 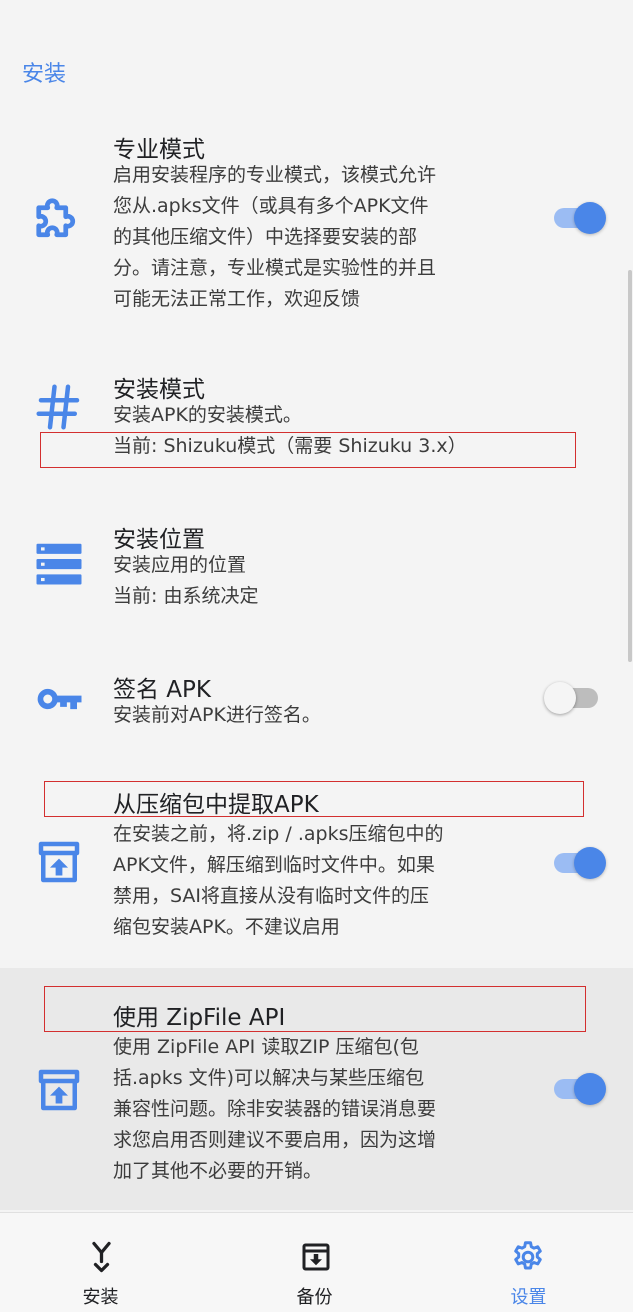 What do you see at coordinates (580, 1089) in the screenshot?
I see `zipfile-api-switch` at bounding box center [580, 1089].